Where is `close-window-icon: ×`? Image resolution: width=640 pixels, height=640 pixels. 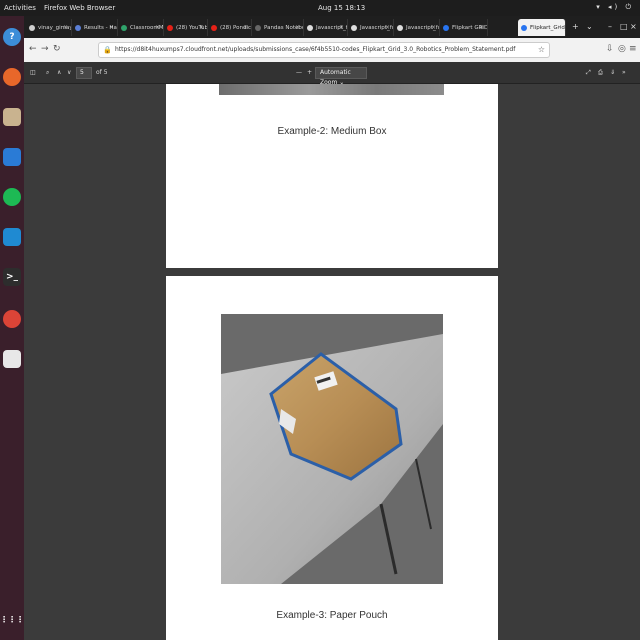 close-window-icon: × is located at coordinates (633, 26).